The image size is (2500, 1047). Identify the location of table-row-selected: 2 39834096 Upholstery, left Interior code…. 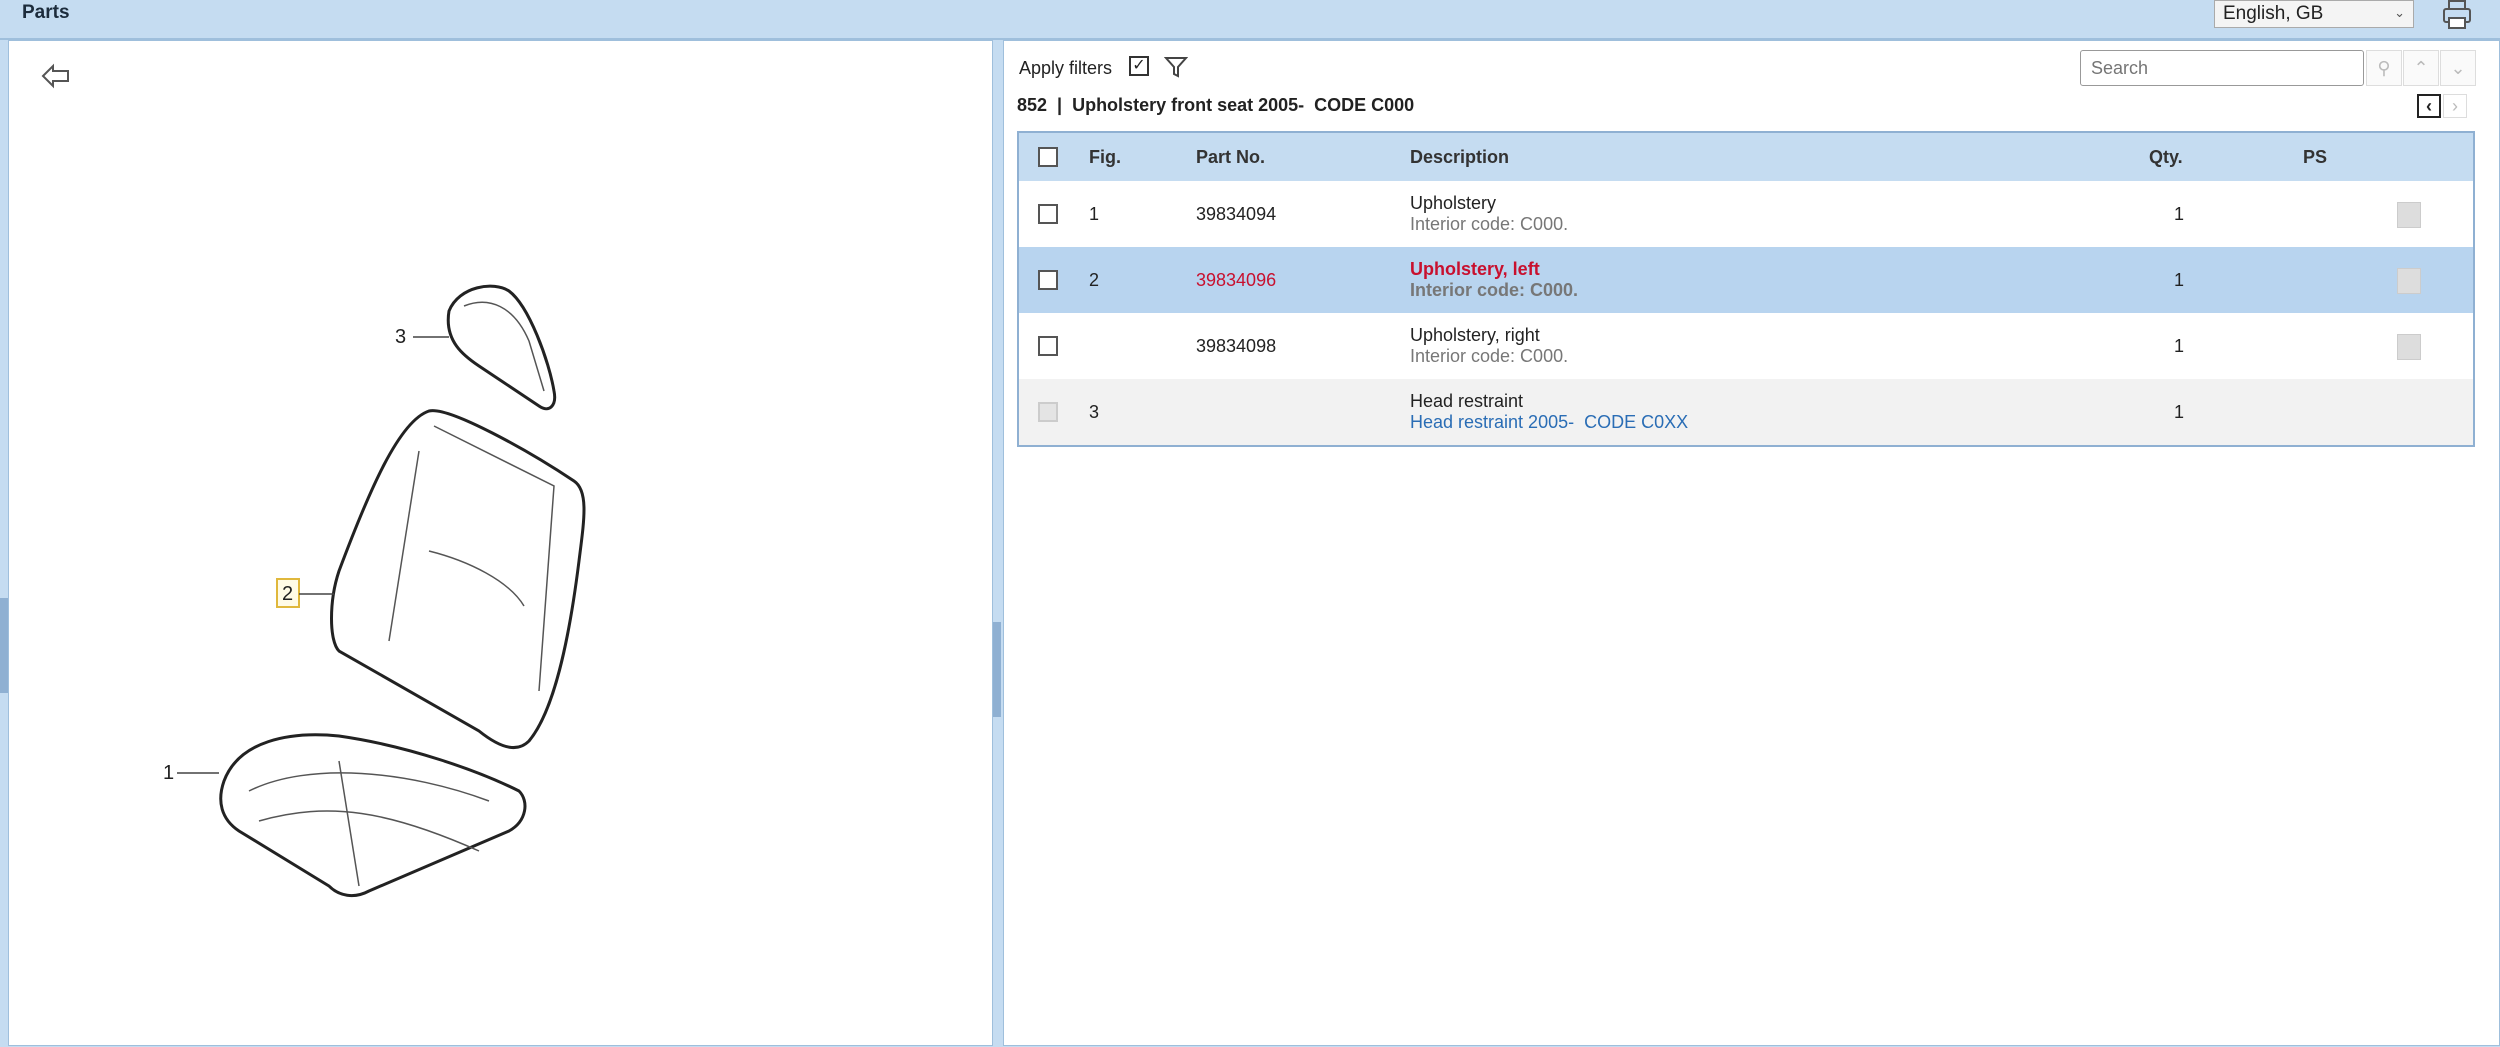
(1746, 280).